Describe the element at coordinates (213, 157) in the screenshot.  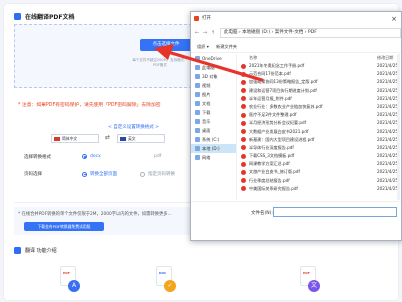
I see `tree-item: 网络` at that location.